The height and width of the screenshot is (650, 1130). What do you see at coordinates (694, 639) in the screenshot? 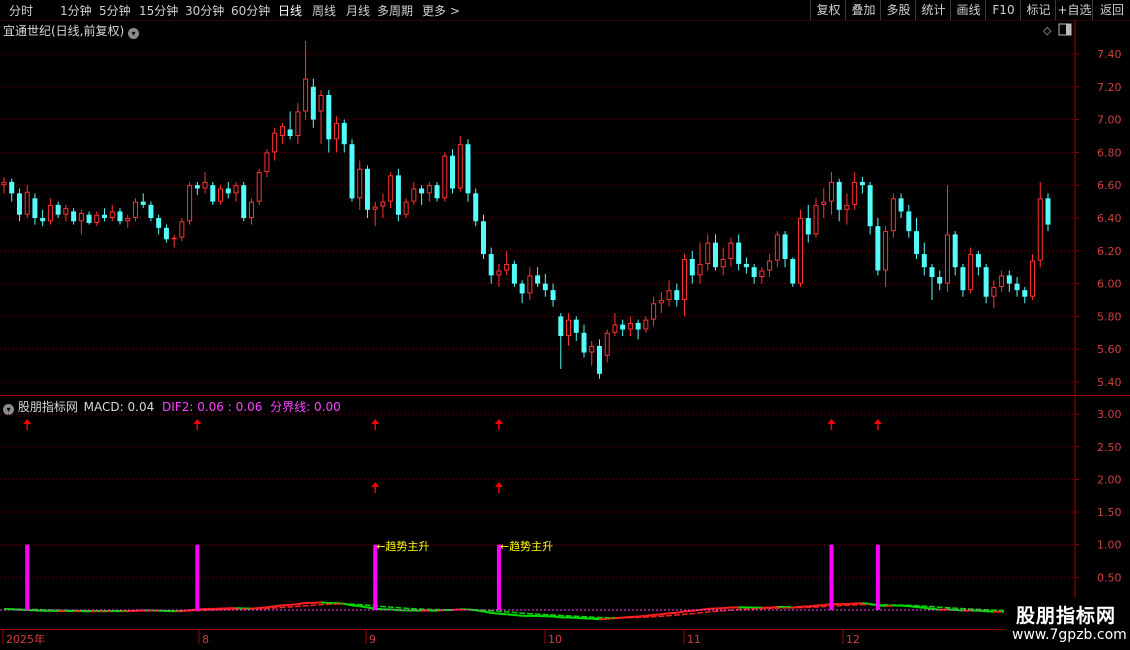
I see `date-axis-label: 11` at bounding box center [694, 639].